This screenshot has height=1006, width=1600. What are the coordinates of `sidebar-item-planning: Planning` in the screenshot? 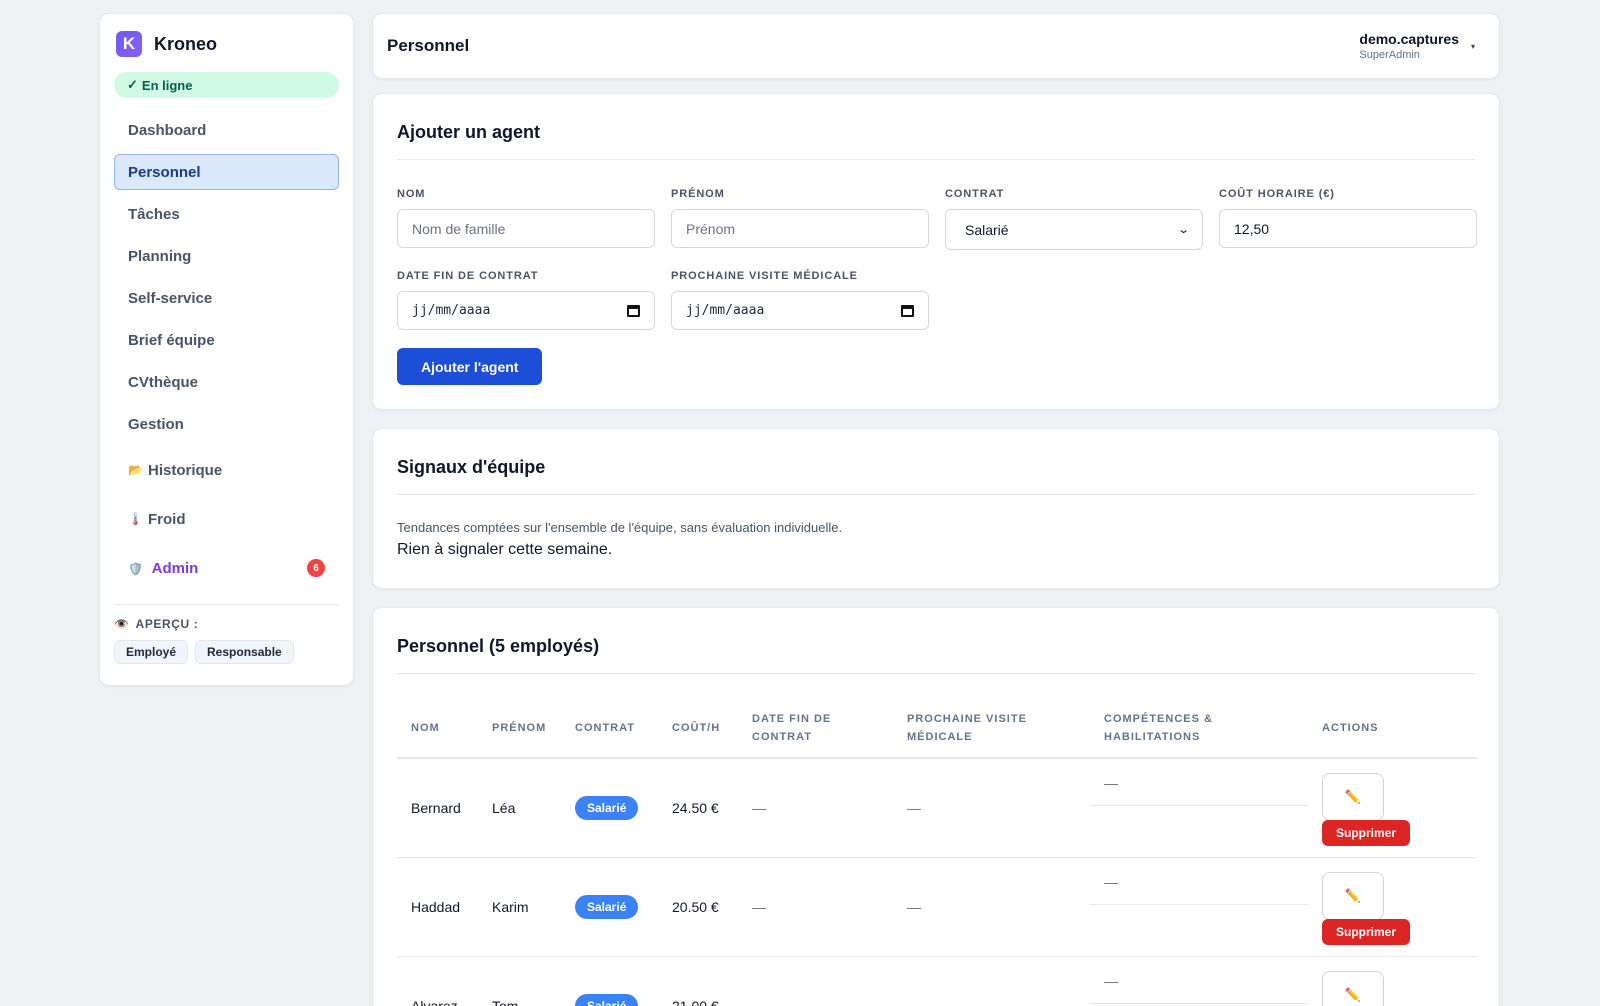 It's located at (226, 256).